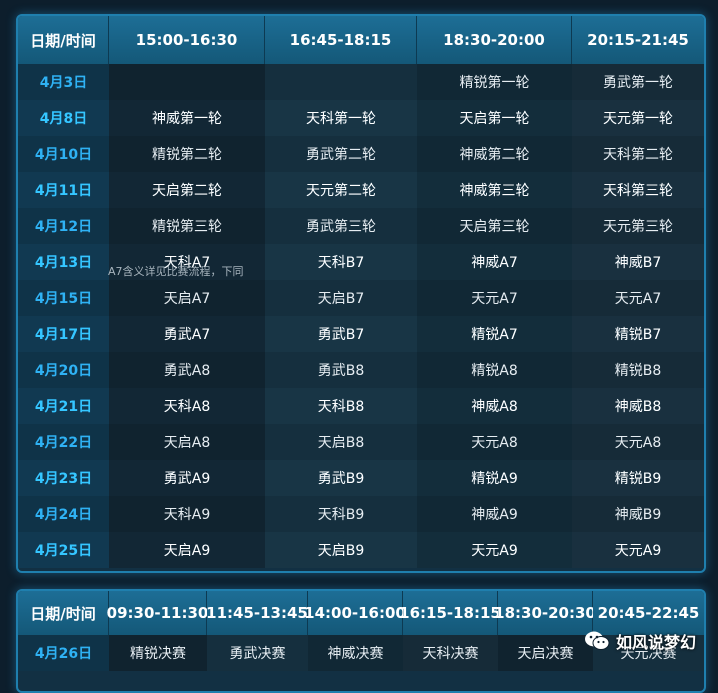 The height and width of the screenshot is (693, 718). What do you see at coordinates (494, 226) in the screenshot?
I see `match-cell: 天启第三轮` at bounding box center [494, 226].